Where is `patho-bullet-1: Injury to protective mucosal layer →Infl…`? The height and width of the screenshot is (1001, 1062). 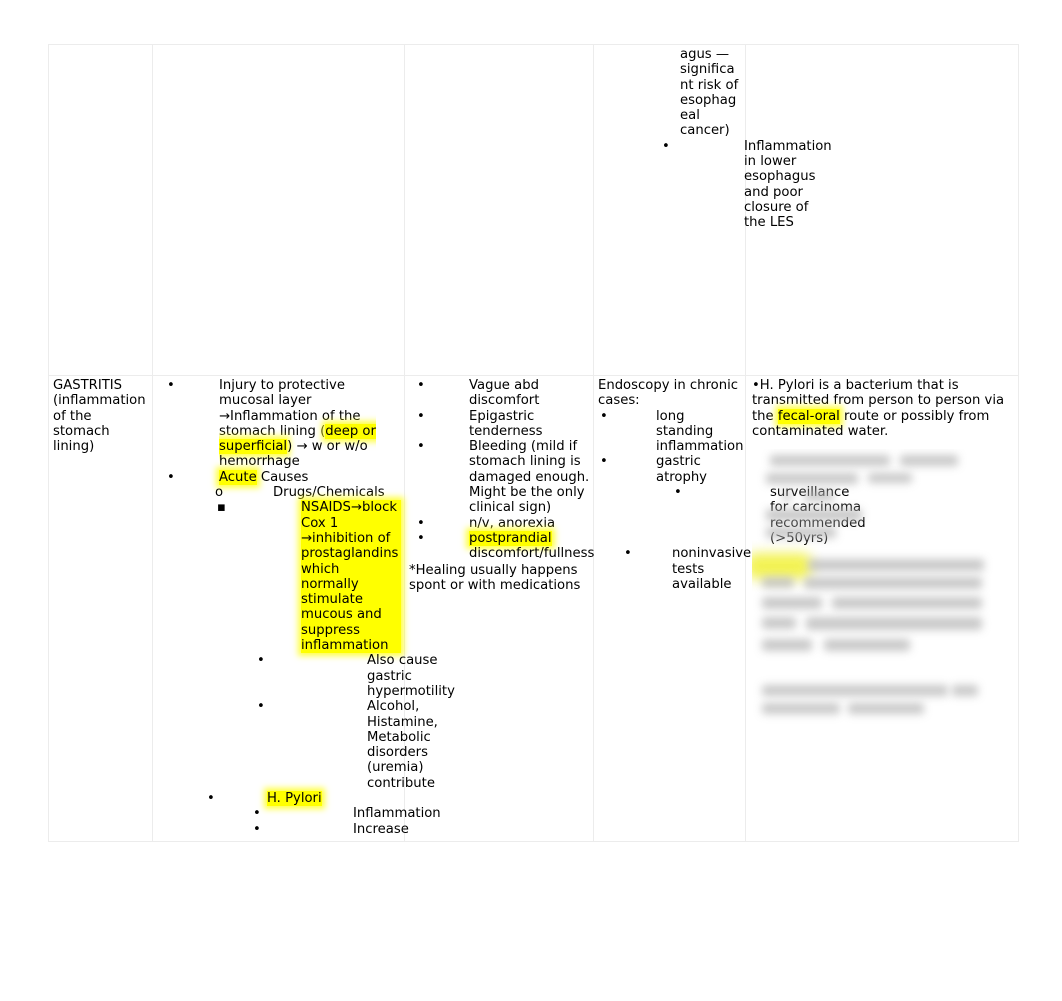
patho-bullet-1: Injury to protective mucosal layer →Infl… is located at coordinates (310, 424).